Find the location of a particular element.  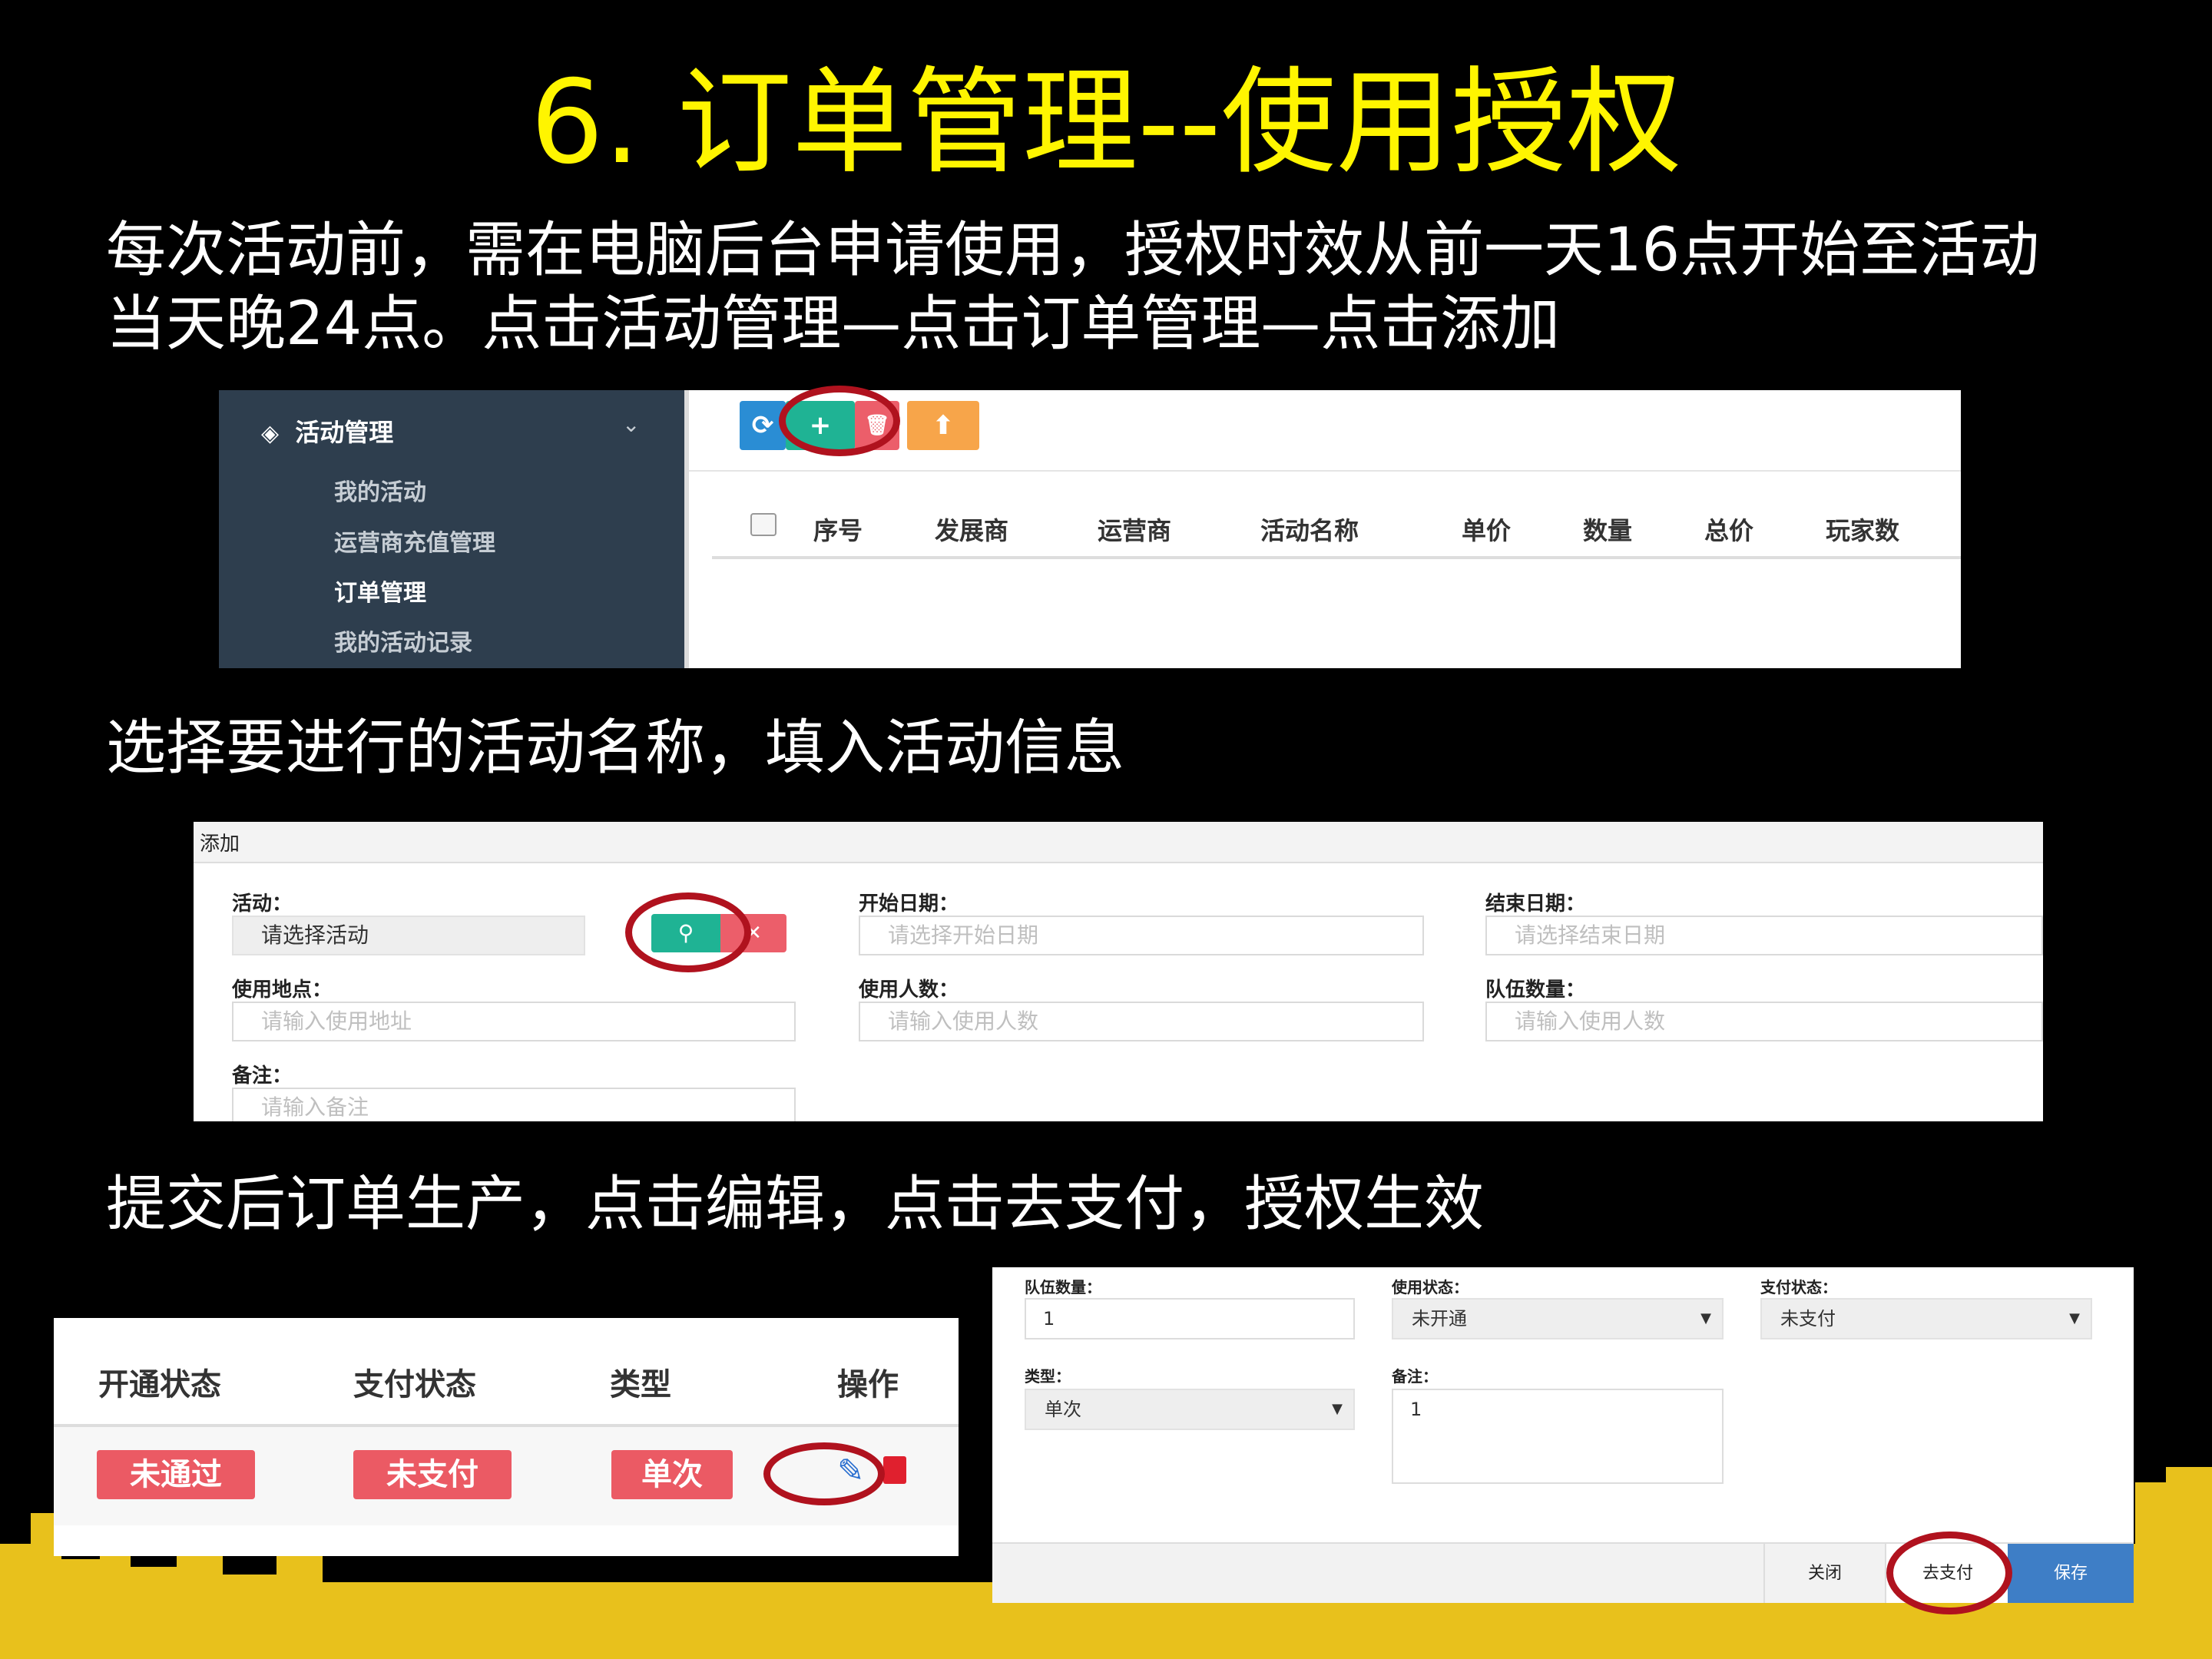

close-button: 关闭 is located at coordinates (1824, 1574).